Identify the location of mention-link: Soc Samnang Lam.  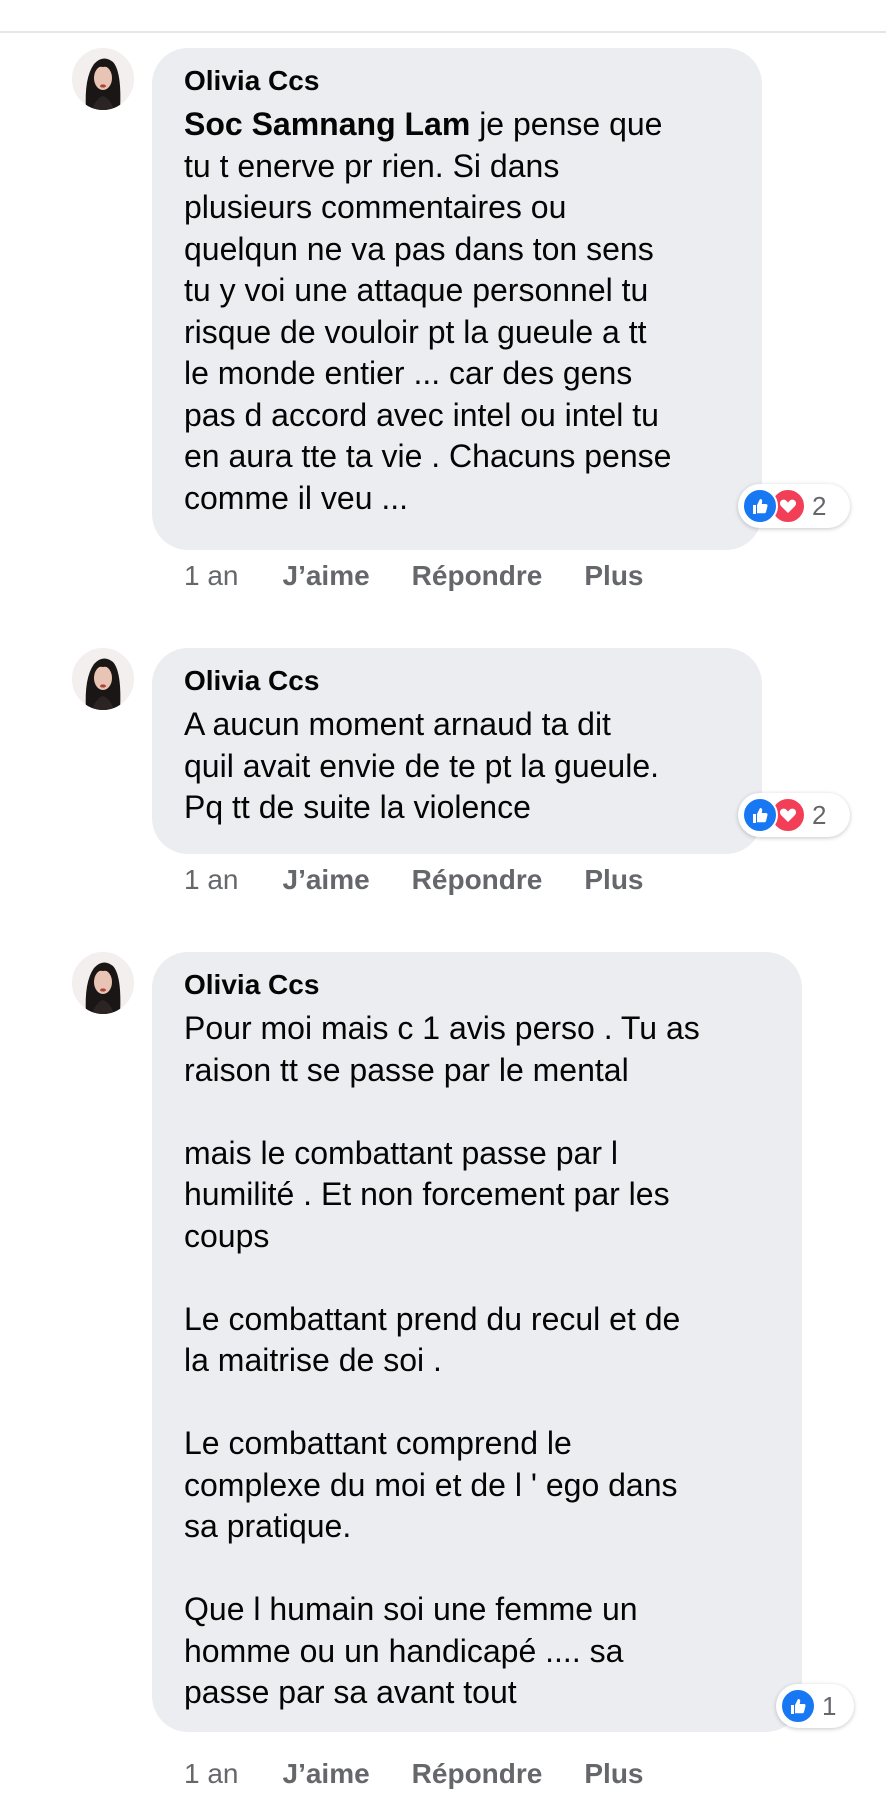
(327, 124).